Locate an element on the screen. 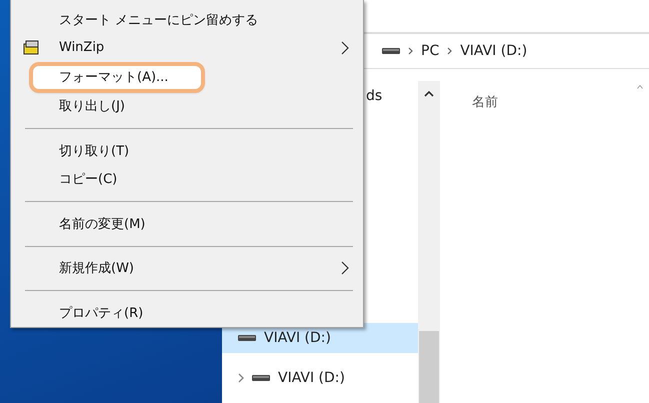  breadcrumb-item: PC is located at coordinates (430, 51).